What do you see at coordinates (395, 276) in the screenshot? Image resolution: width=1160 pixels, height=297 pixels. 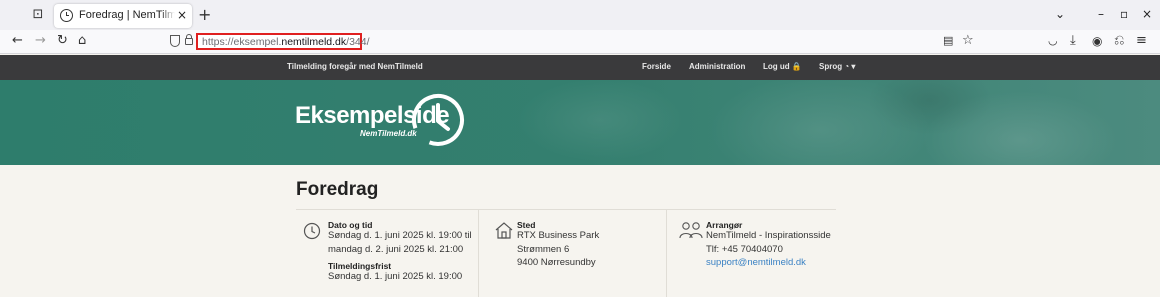 I see `deadline-value: Søndag d. 1. juni 2025 kl. 19:00` at bounding box center [395, 276].